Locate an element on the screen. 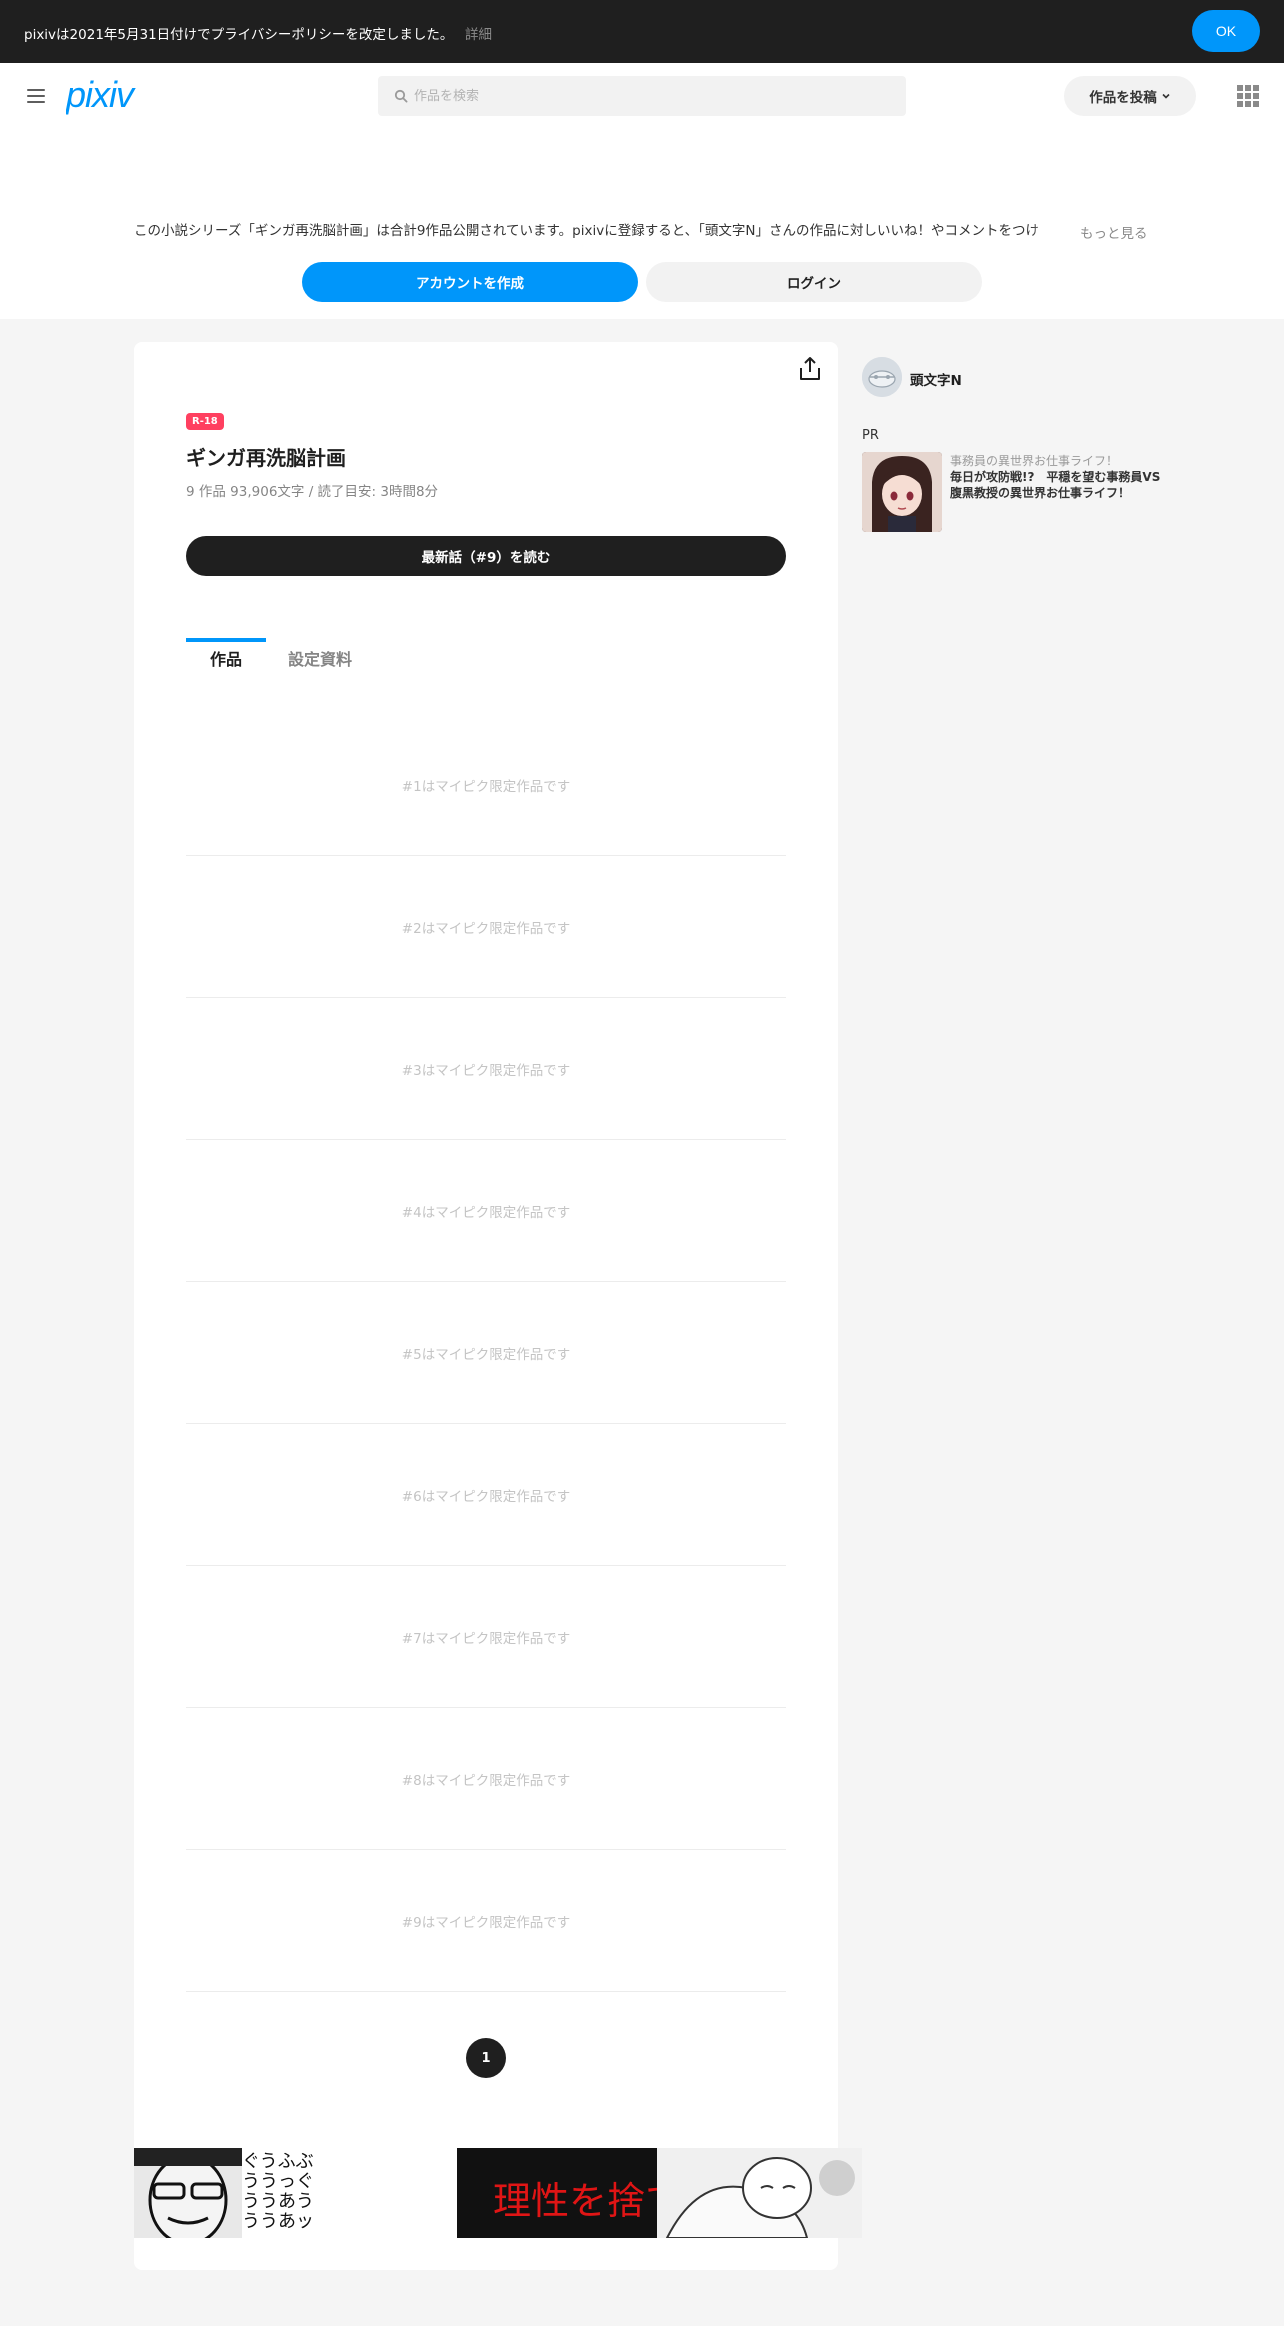  work-restricted-text: #4はマイピク限定作品です is located at coordinates (486, 1213).